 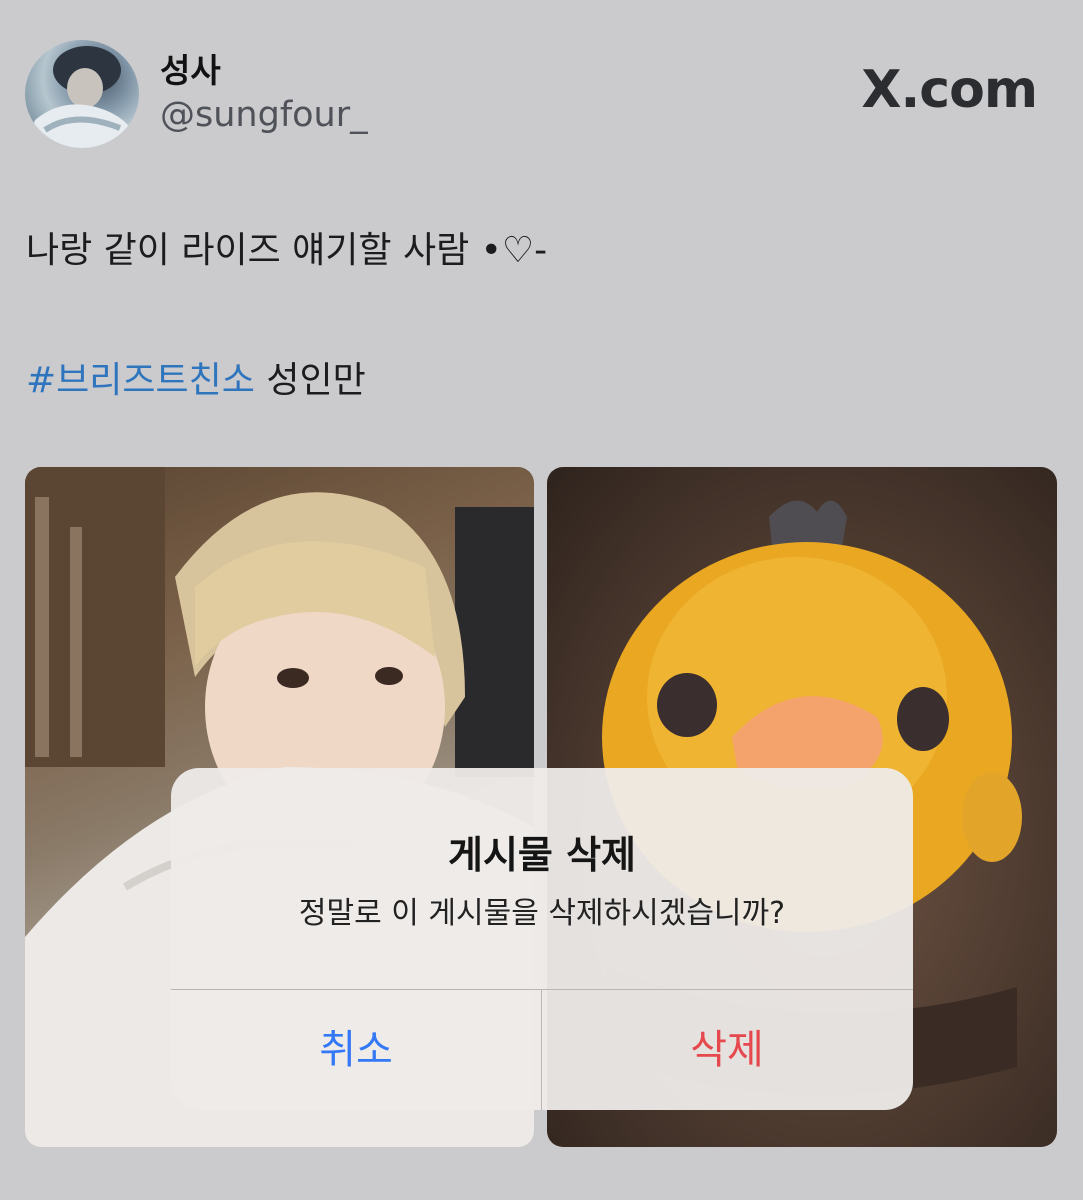 What do you see at coordinates (190, 68) in the screenshot?
I see `display-name: 성사` at bounding box center [190, 68].